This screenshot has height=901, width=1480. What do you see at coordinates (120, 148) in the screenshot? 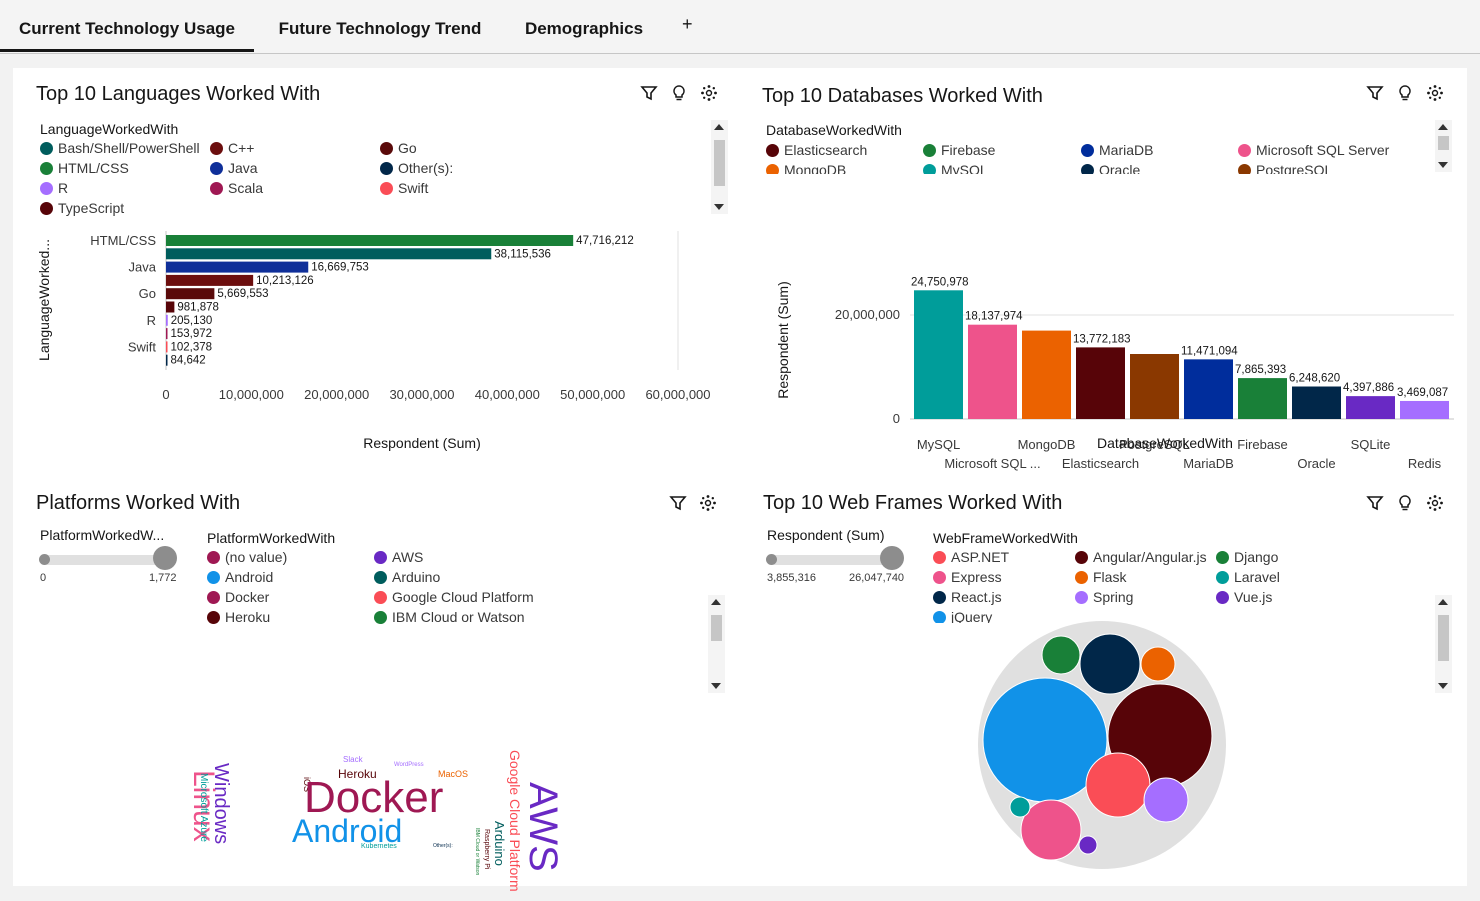
I see `legend-item: Bash/Shell/PowerShell` at bounding box center [120, 148].